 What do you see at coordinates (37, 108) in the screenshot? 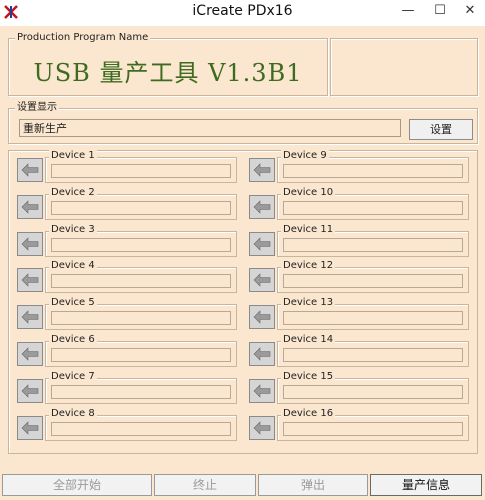
I see `settings-legend: 设置显示` at bounding box center [37, 108].